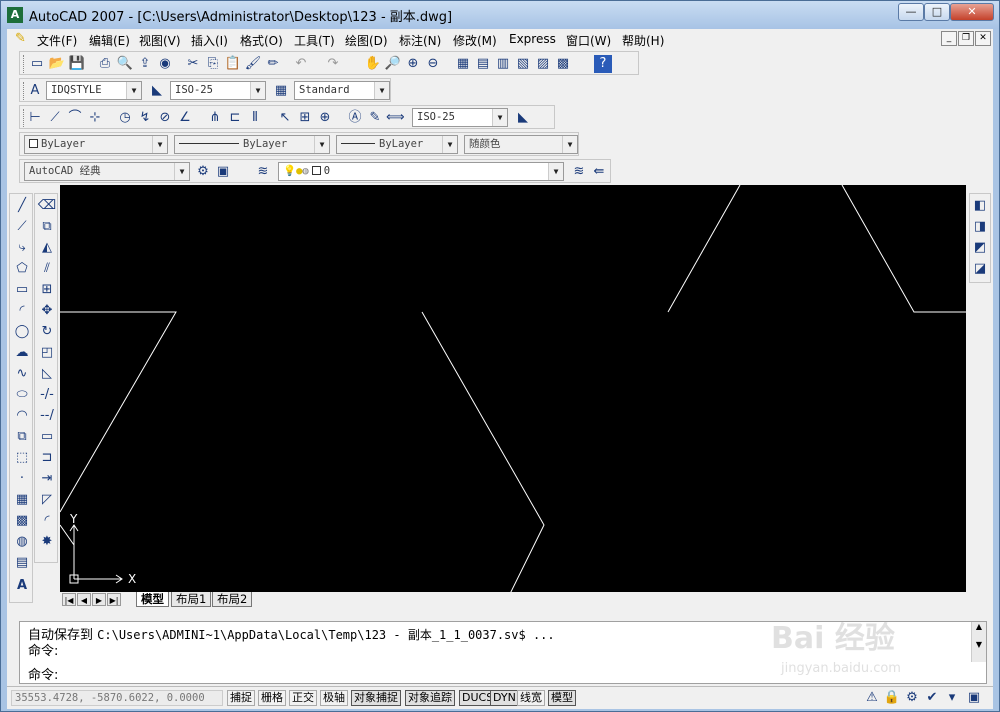 This screenshot has height=712, width=1000. What do you see at coordinates (463, 64) in the screenshot?
I see `properties-icon: ▦` at bounding box center [463, 64].